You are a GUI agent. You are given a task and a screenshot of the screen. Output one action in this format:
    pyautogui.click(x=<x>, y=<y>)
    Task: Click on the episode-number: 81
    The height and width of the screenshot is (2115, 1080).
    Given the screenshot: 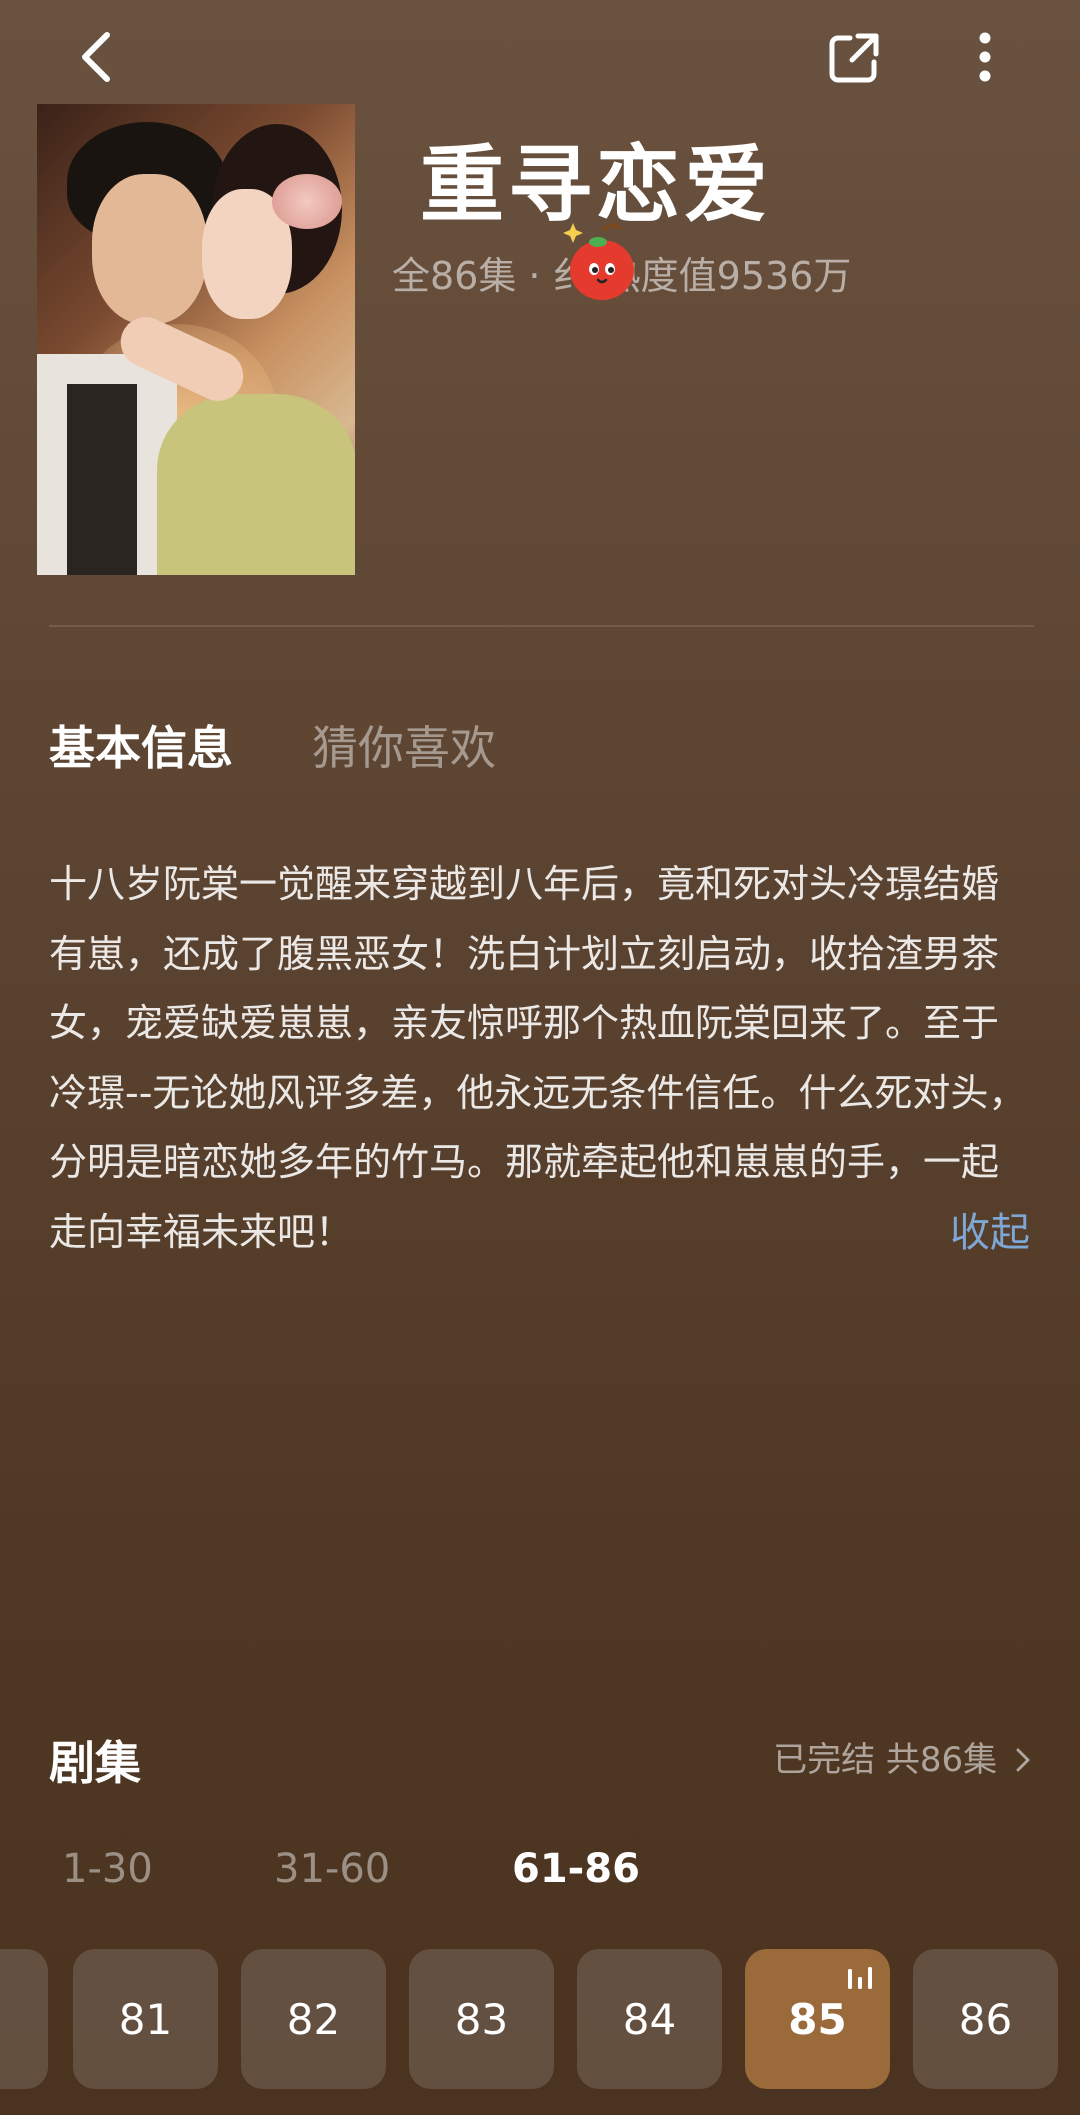 What is the action you would take?
    pyautogui.click(x=145, y=2019)
    